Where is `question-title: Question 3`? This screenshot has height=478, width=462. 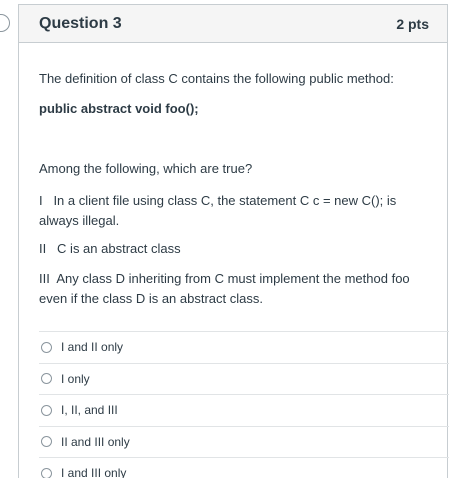 question-title: Question 3 is located at coordinates (80, 23).